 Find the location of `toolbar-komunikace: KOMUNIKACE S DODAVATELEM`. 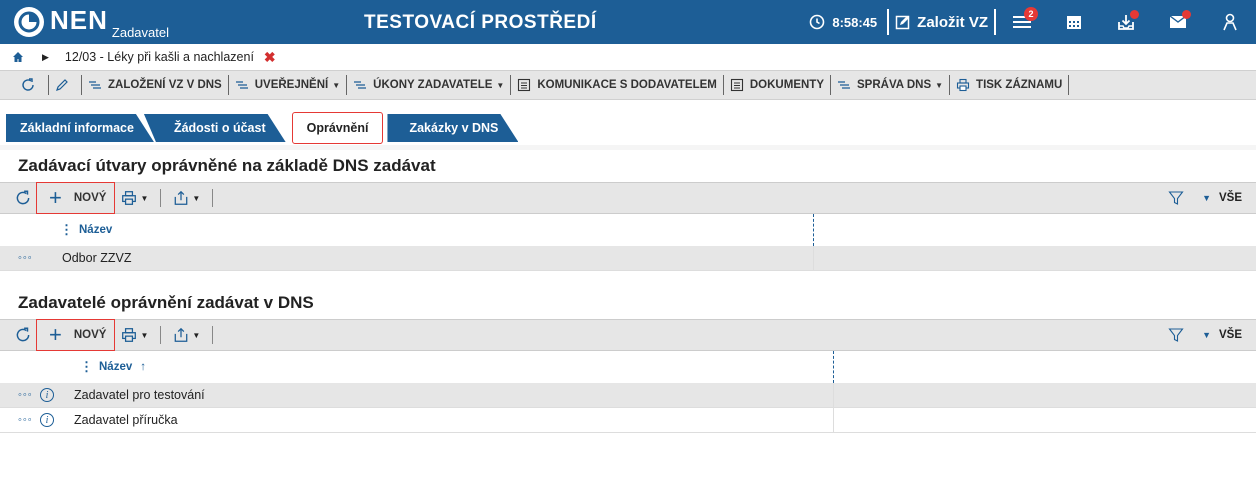

toolbar-komunikace: KOMUNIKACE S DODAVATELEM is located at coordinates (617, 85).